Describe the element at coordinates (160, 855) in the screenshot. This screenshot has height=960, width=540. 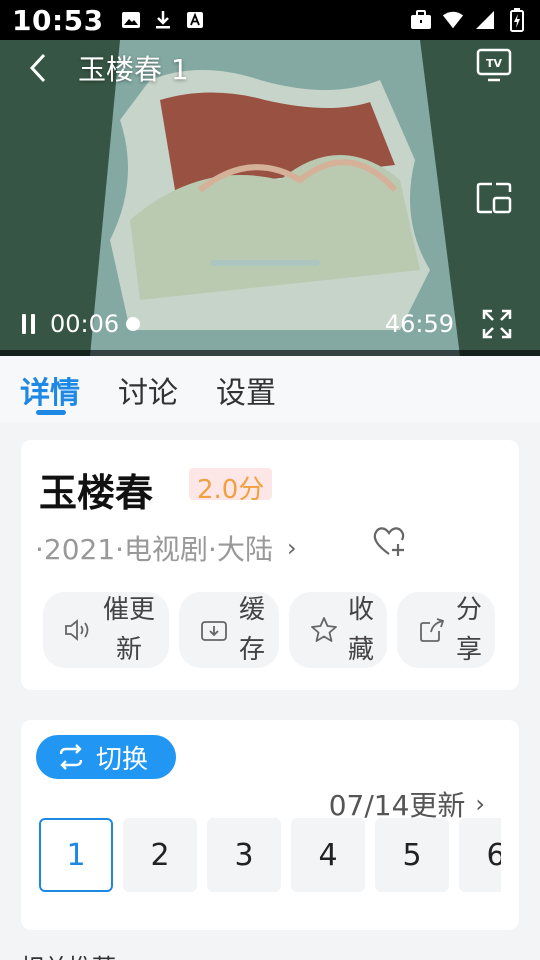
I see `episode-button: 2` at that location.